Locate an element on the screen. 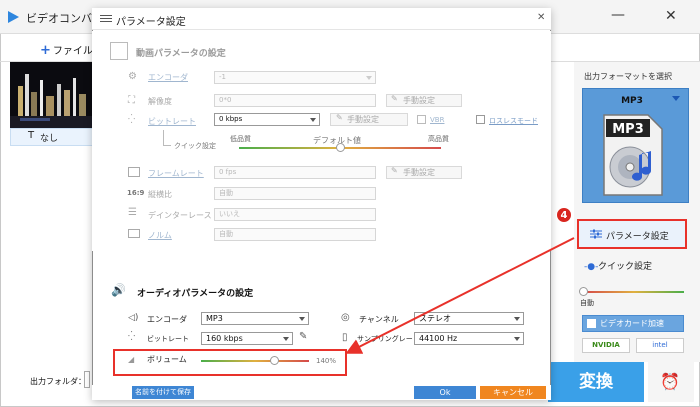  resize-icon: ⛶ is located at coordinates (131, 100).